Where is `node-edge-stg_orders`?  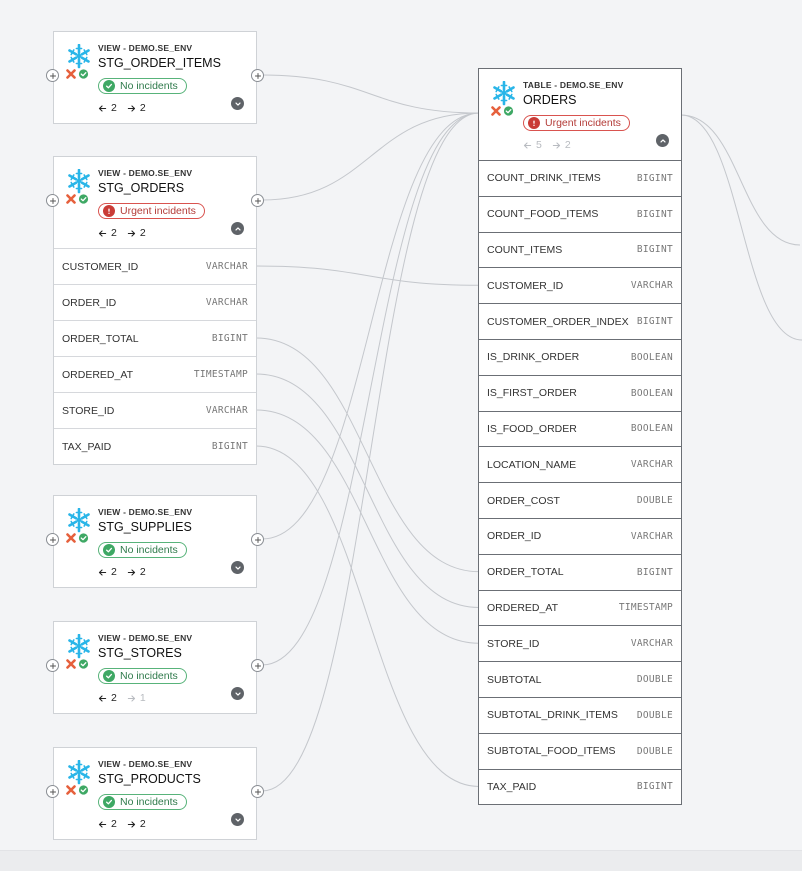 node-edge-stg_orders is located at coordinates (370, 156).